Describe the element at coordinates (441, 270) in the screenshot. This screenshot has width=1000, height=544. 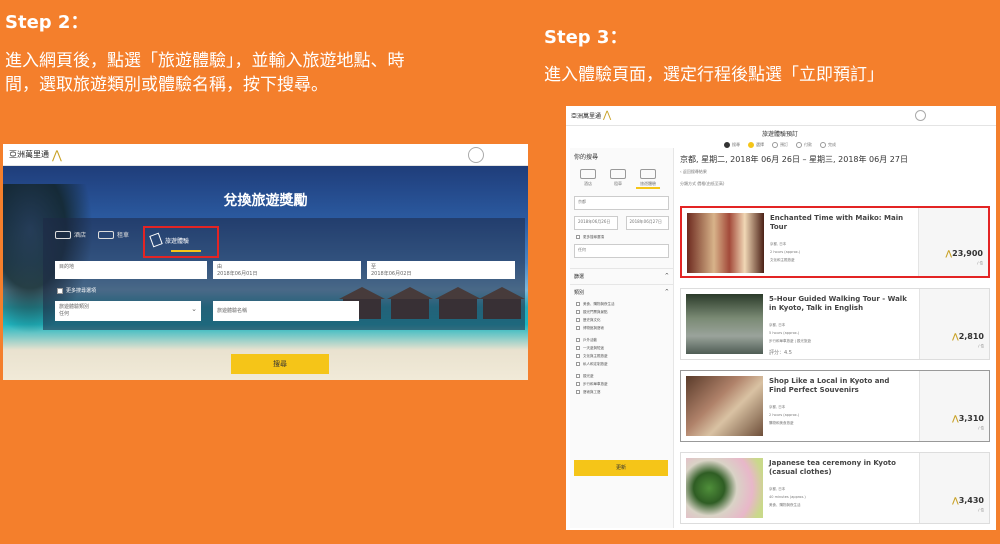
I see `date-to-field: 至 2018年06月02日` at that location.